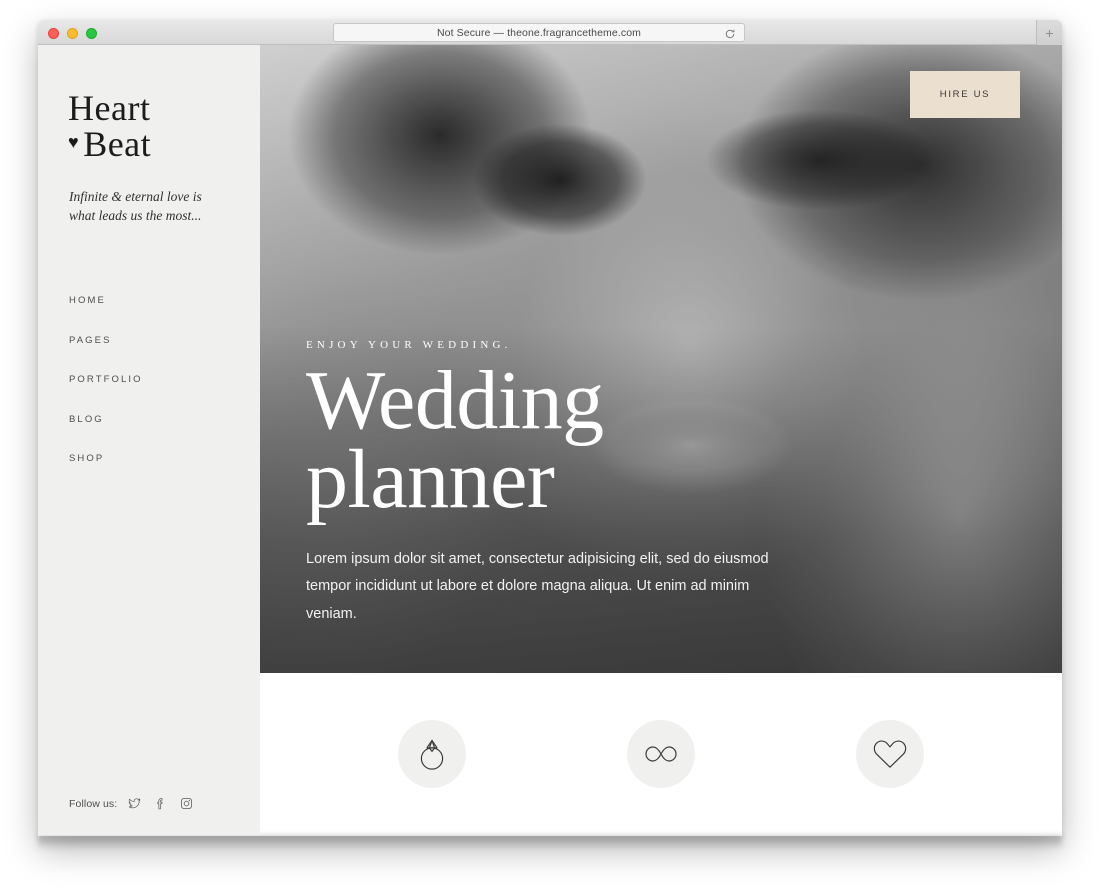 The image size is (1100, 894). Describe the element at coordinates (186, 803) in the screenshot. I see `instagram-icon` at that location.